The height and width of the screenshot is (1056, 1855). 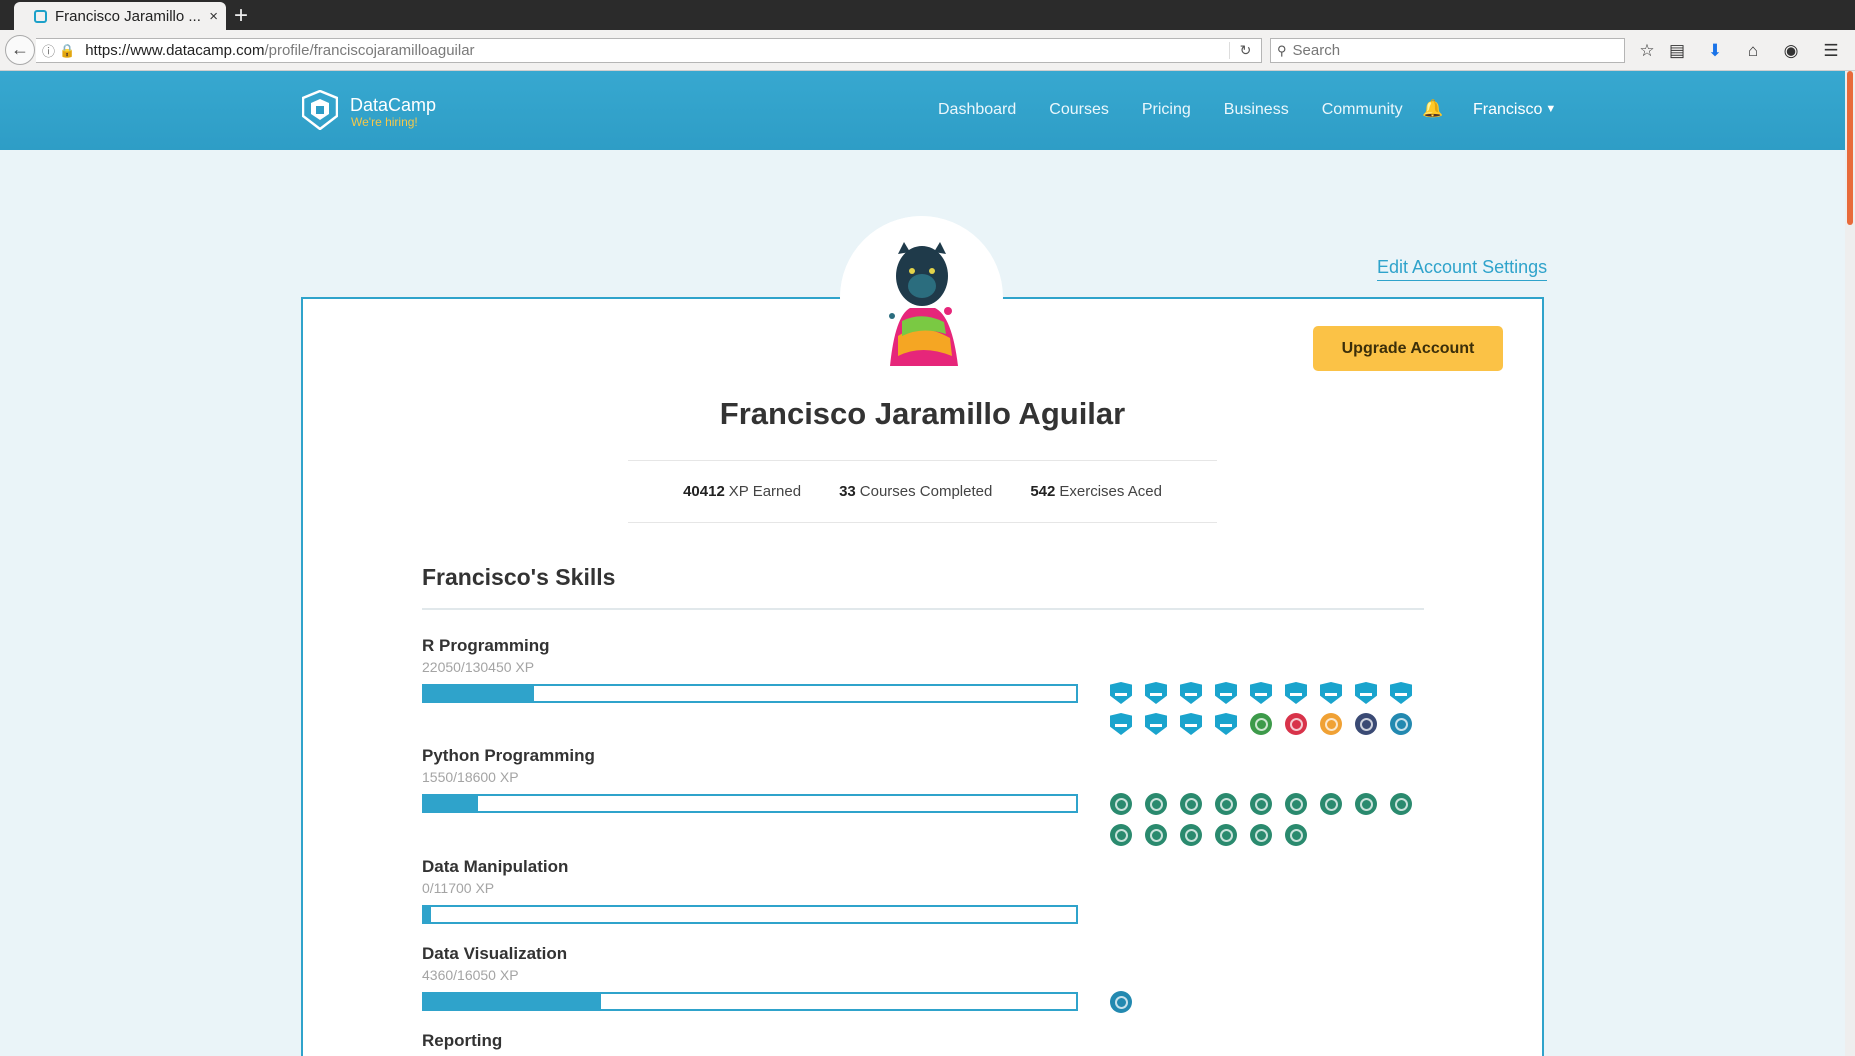 I want to click on skill-python-programming: Python Programming 1550/18600 XP, so click(x=752, y=779).